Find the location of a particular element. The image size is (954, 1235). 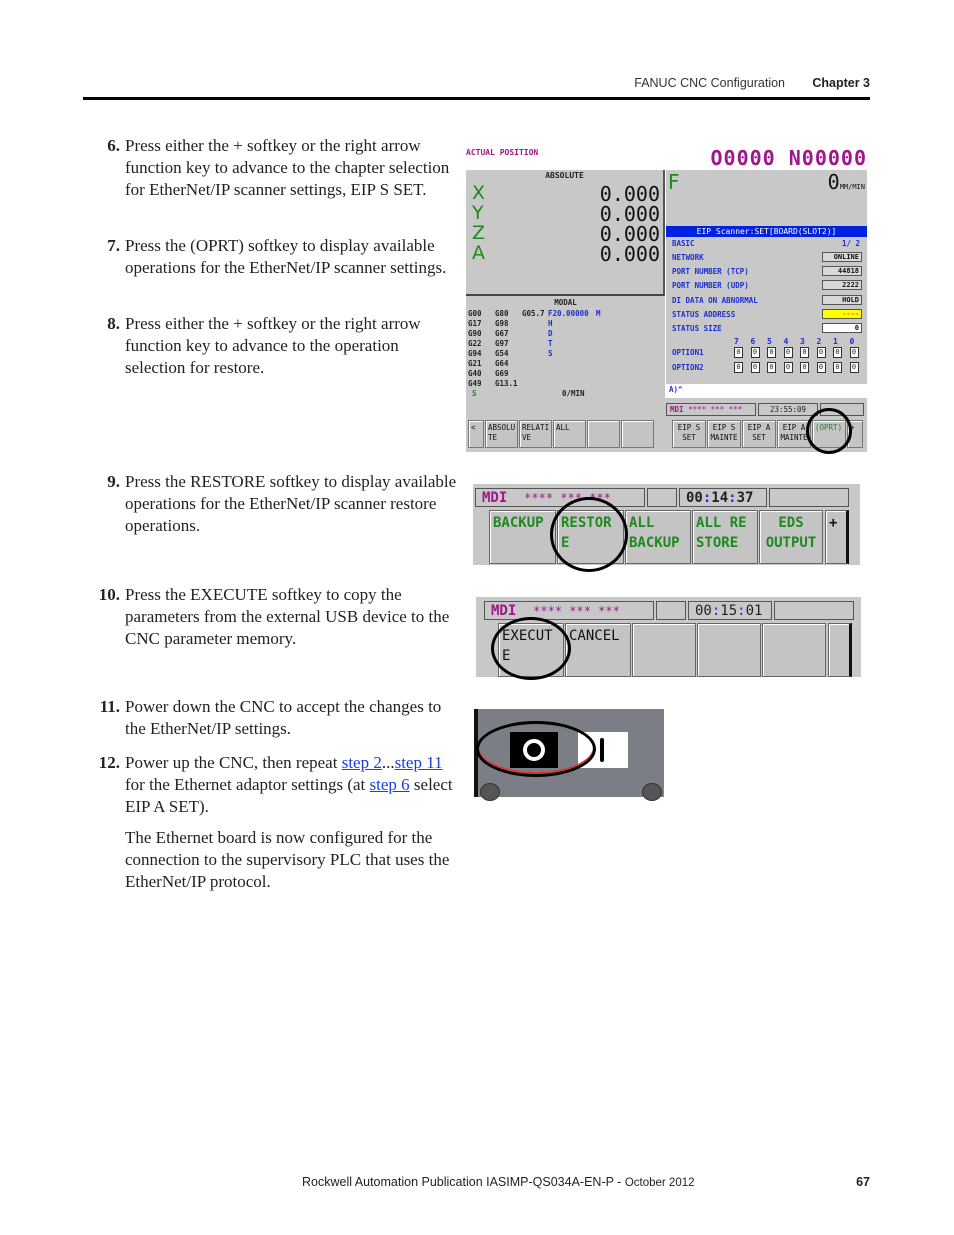

header-section: FANUC CNC Configuration is located at coordinates (709, 83).